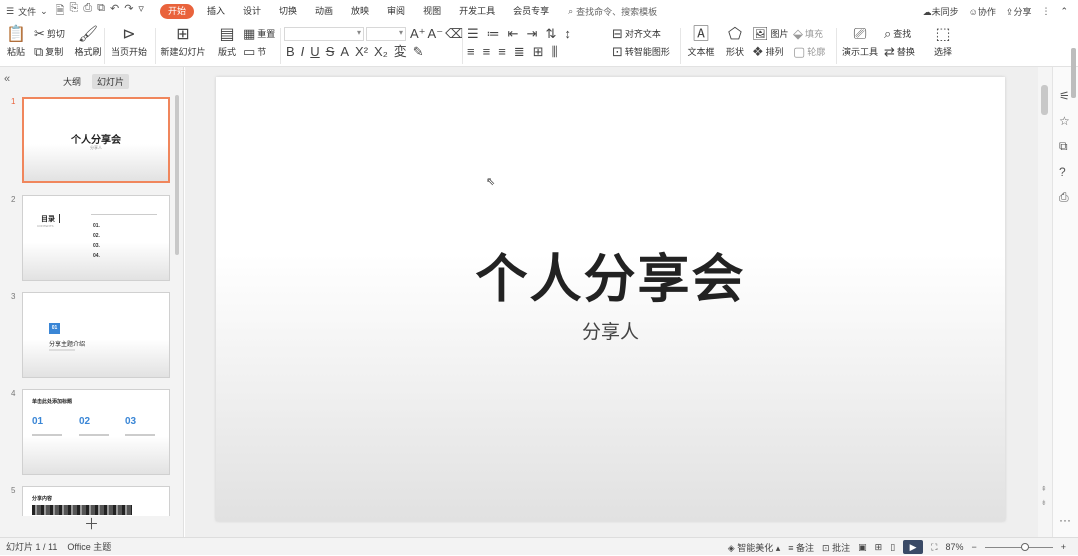 This screenshot has width=1078, height=556. I want to click on text-direction-icon: ⇅, so click(550, 33).